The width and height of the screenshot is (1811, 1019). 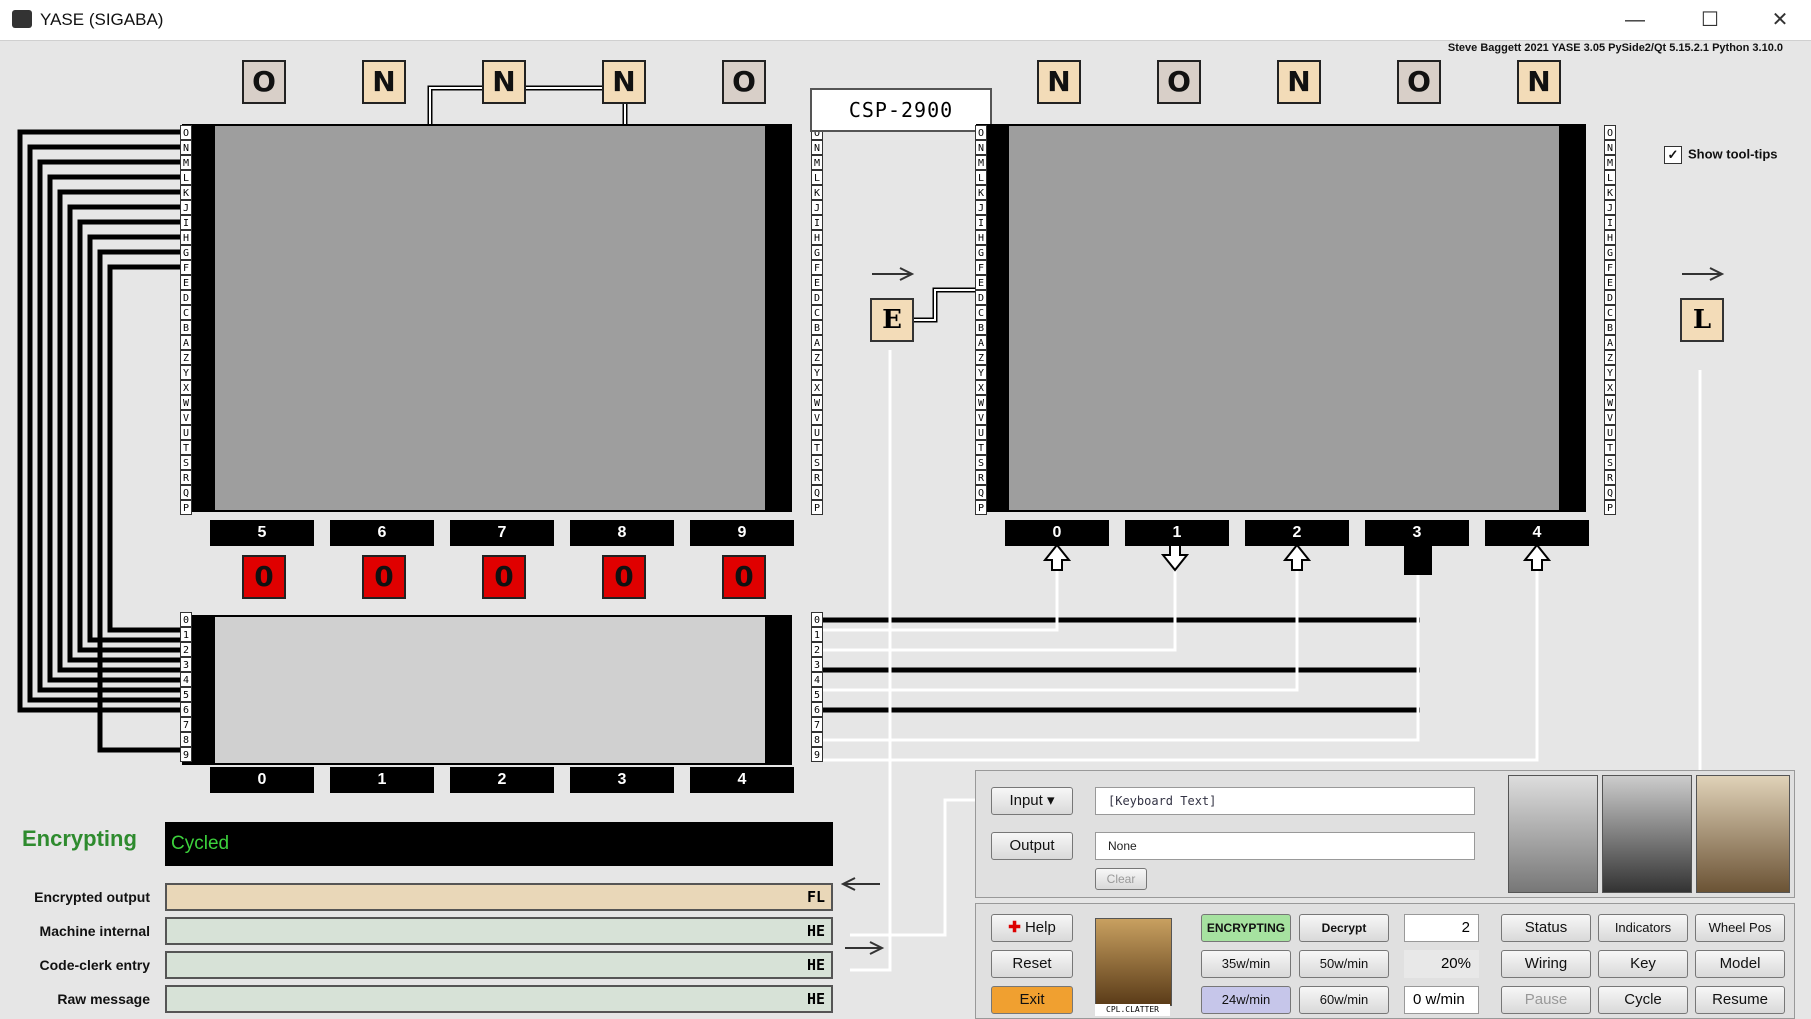 What do you see at coordinates (1539, 82) in the screenshot?
I see `control-window-4: N` at bounding box center [1539, 82].